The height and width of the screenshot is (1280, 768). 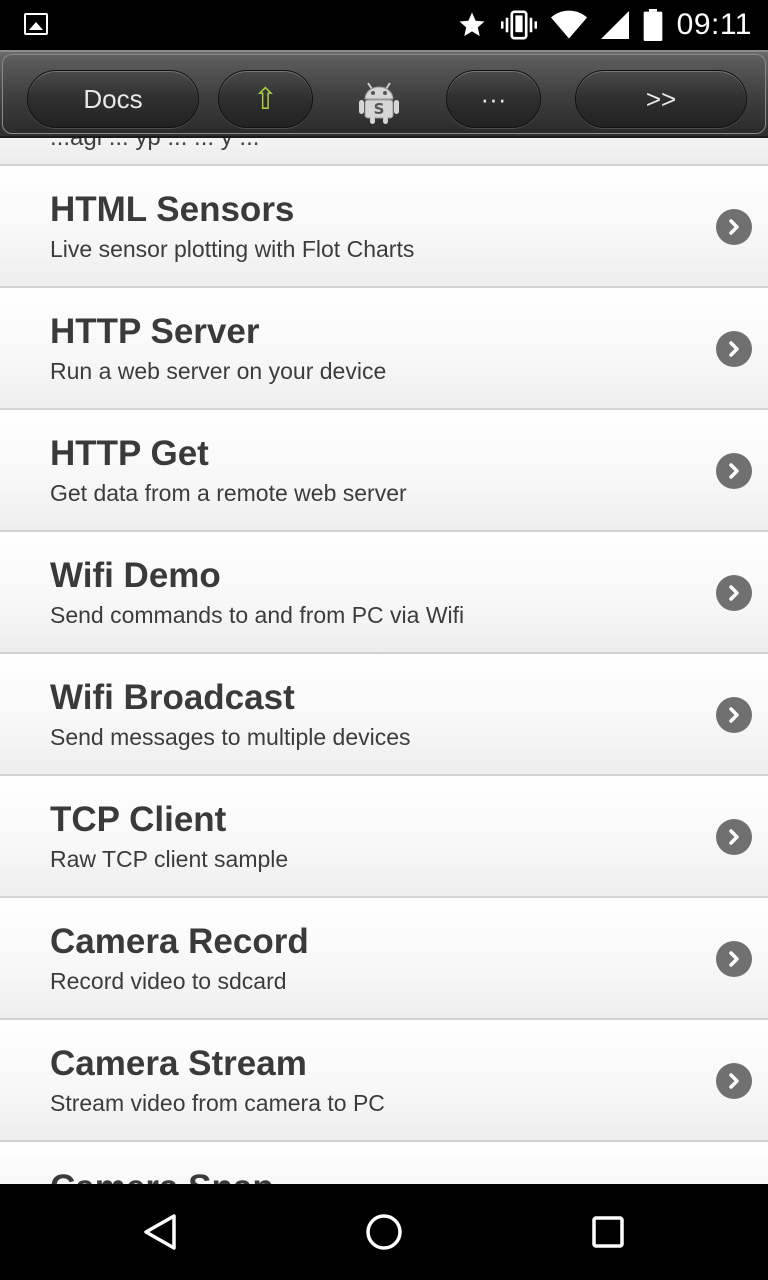 I want to click on docs-button: Docs, so click(x=113, y=99).